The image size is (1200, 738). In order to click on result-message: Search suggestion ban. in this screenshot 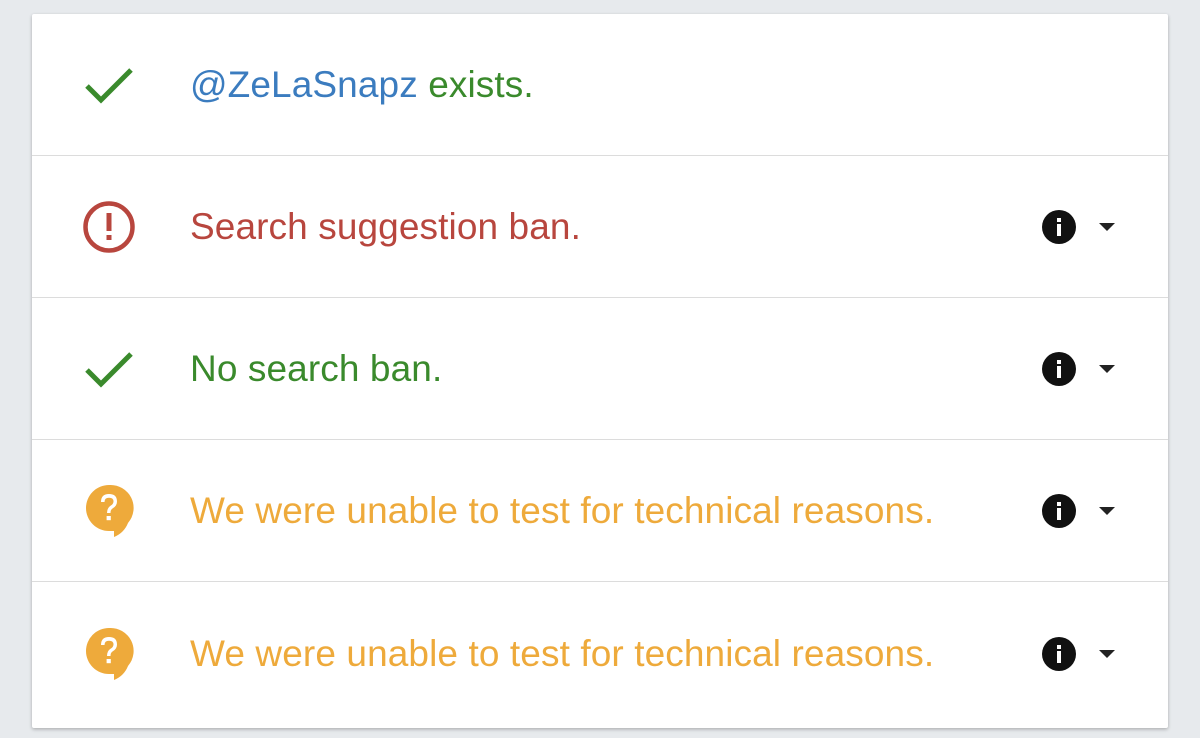, I will do `click(385, 226)`.